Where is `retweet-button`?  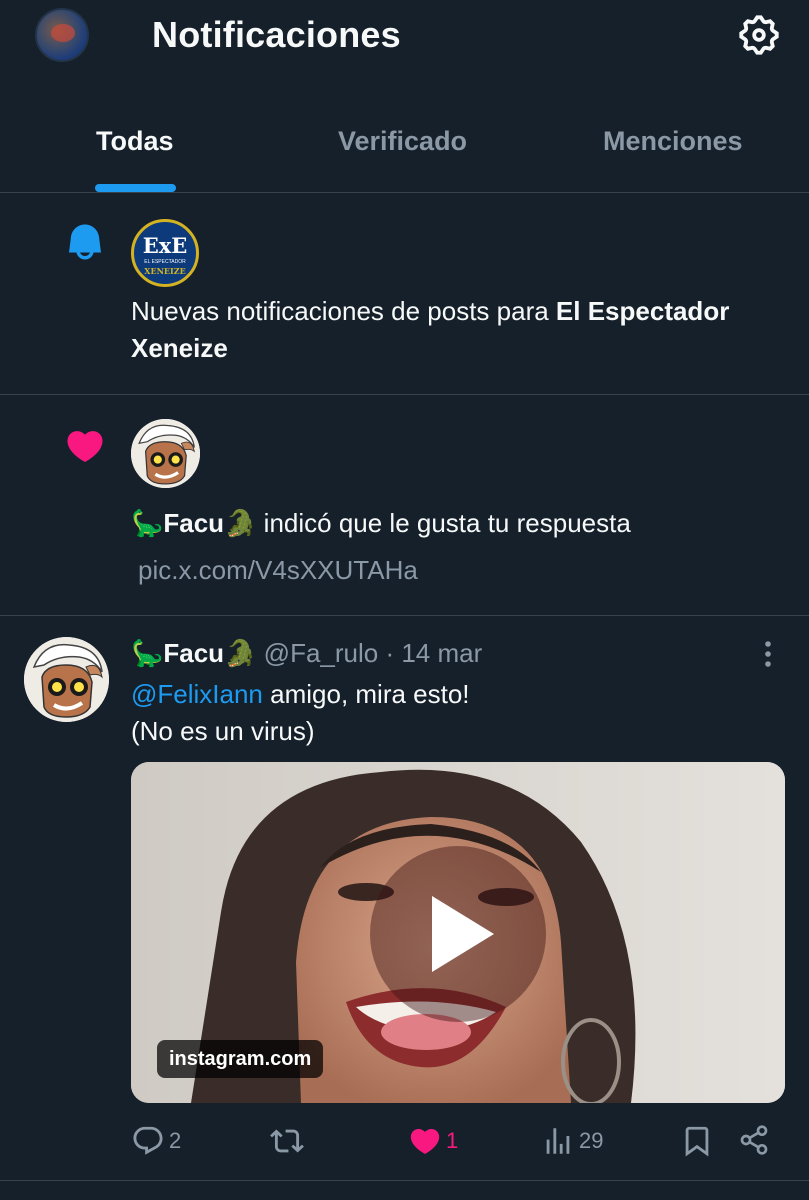
retweet-button is located at coordinates (289, 1141).